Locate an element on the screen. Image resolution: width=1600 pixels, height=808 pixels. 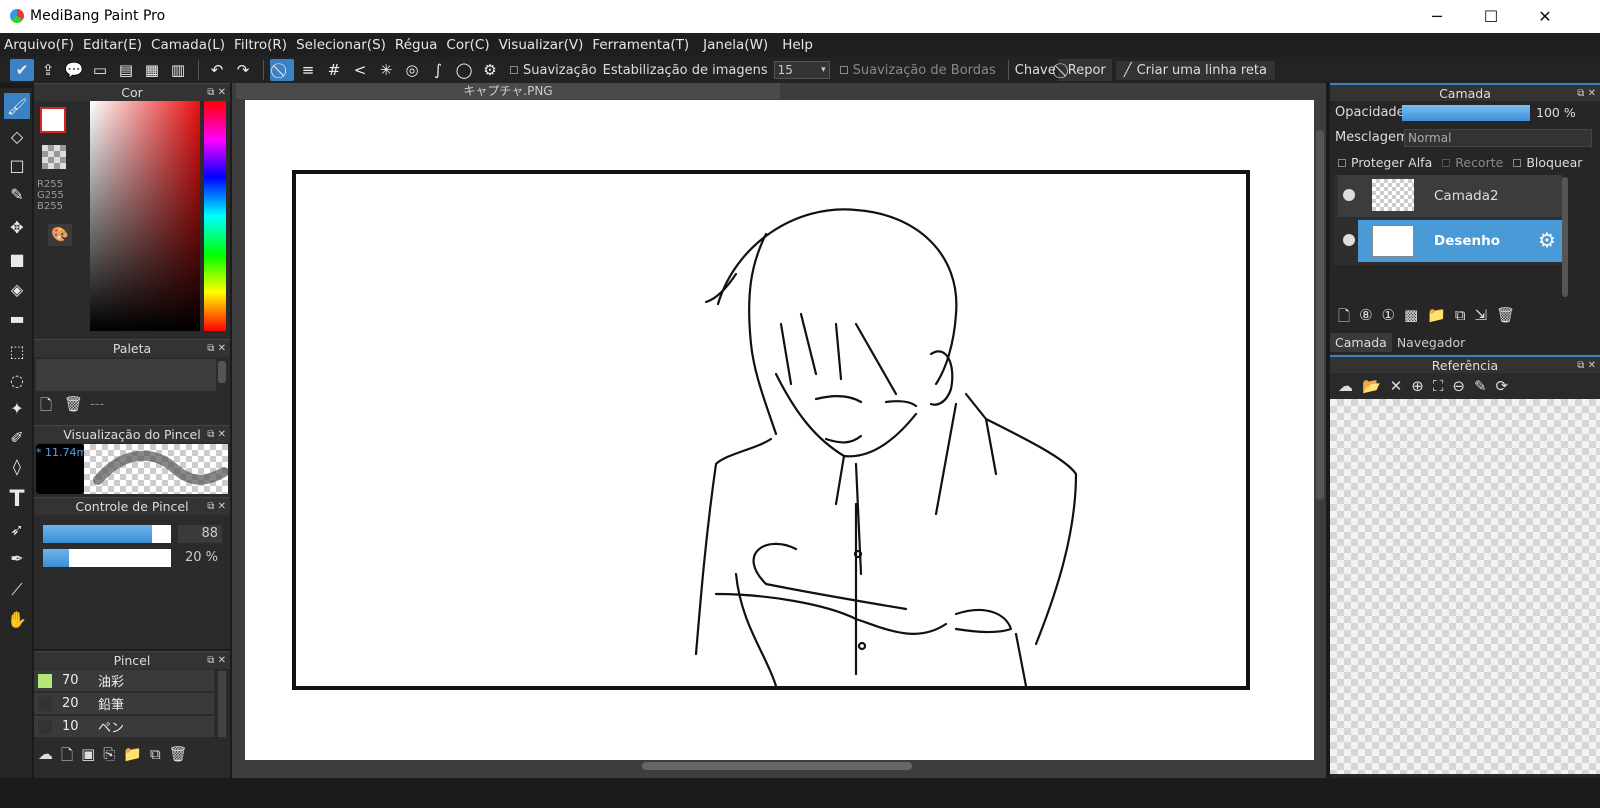
layer-list-scrollbar is located at coordinates (1565, 237).